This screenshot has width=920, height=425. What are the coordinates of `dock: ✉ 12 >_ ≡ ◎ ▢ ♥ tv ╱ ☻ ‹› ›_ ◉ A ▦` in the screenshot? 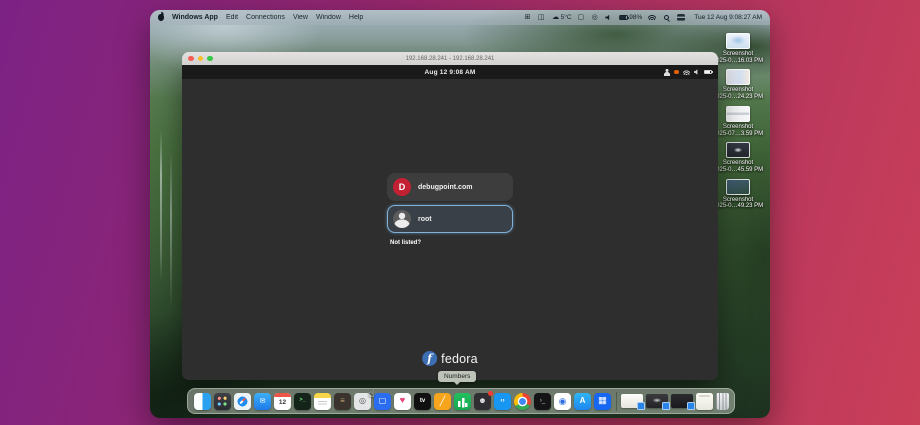 It's located at (461, 401).